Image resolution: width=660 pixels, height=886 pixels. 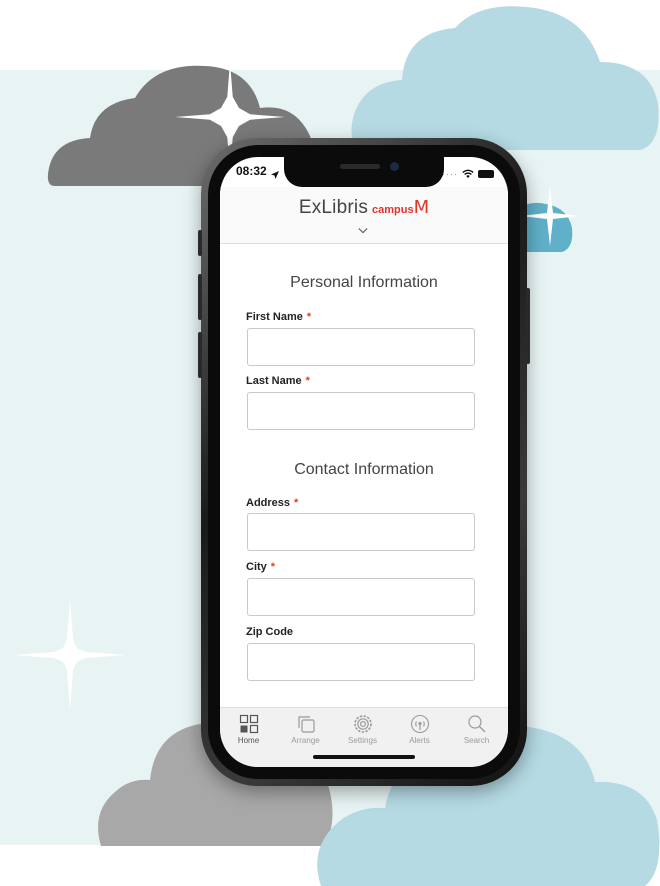 What do you see at coordinates (361, 532) in the screenshot?
I see `address-input` at bounding box center [361, 532].